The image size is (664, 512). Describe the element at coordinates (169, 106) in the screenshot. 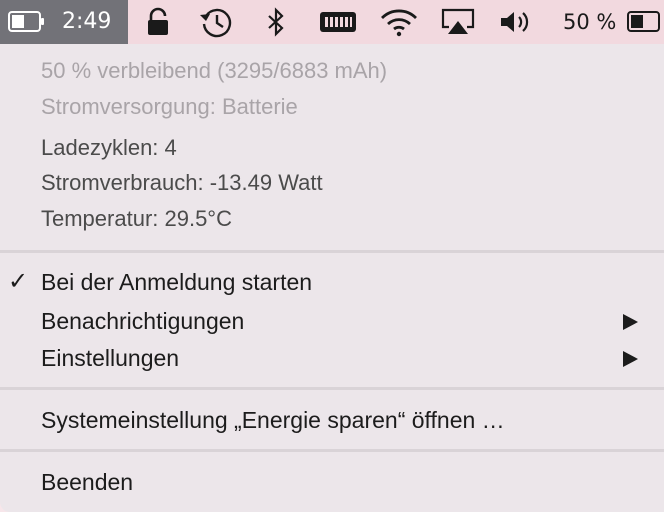

I see `power-source-text: Stromversorgung: Batterie` at that location.